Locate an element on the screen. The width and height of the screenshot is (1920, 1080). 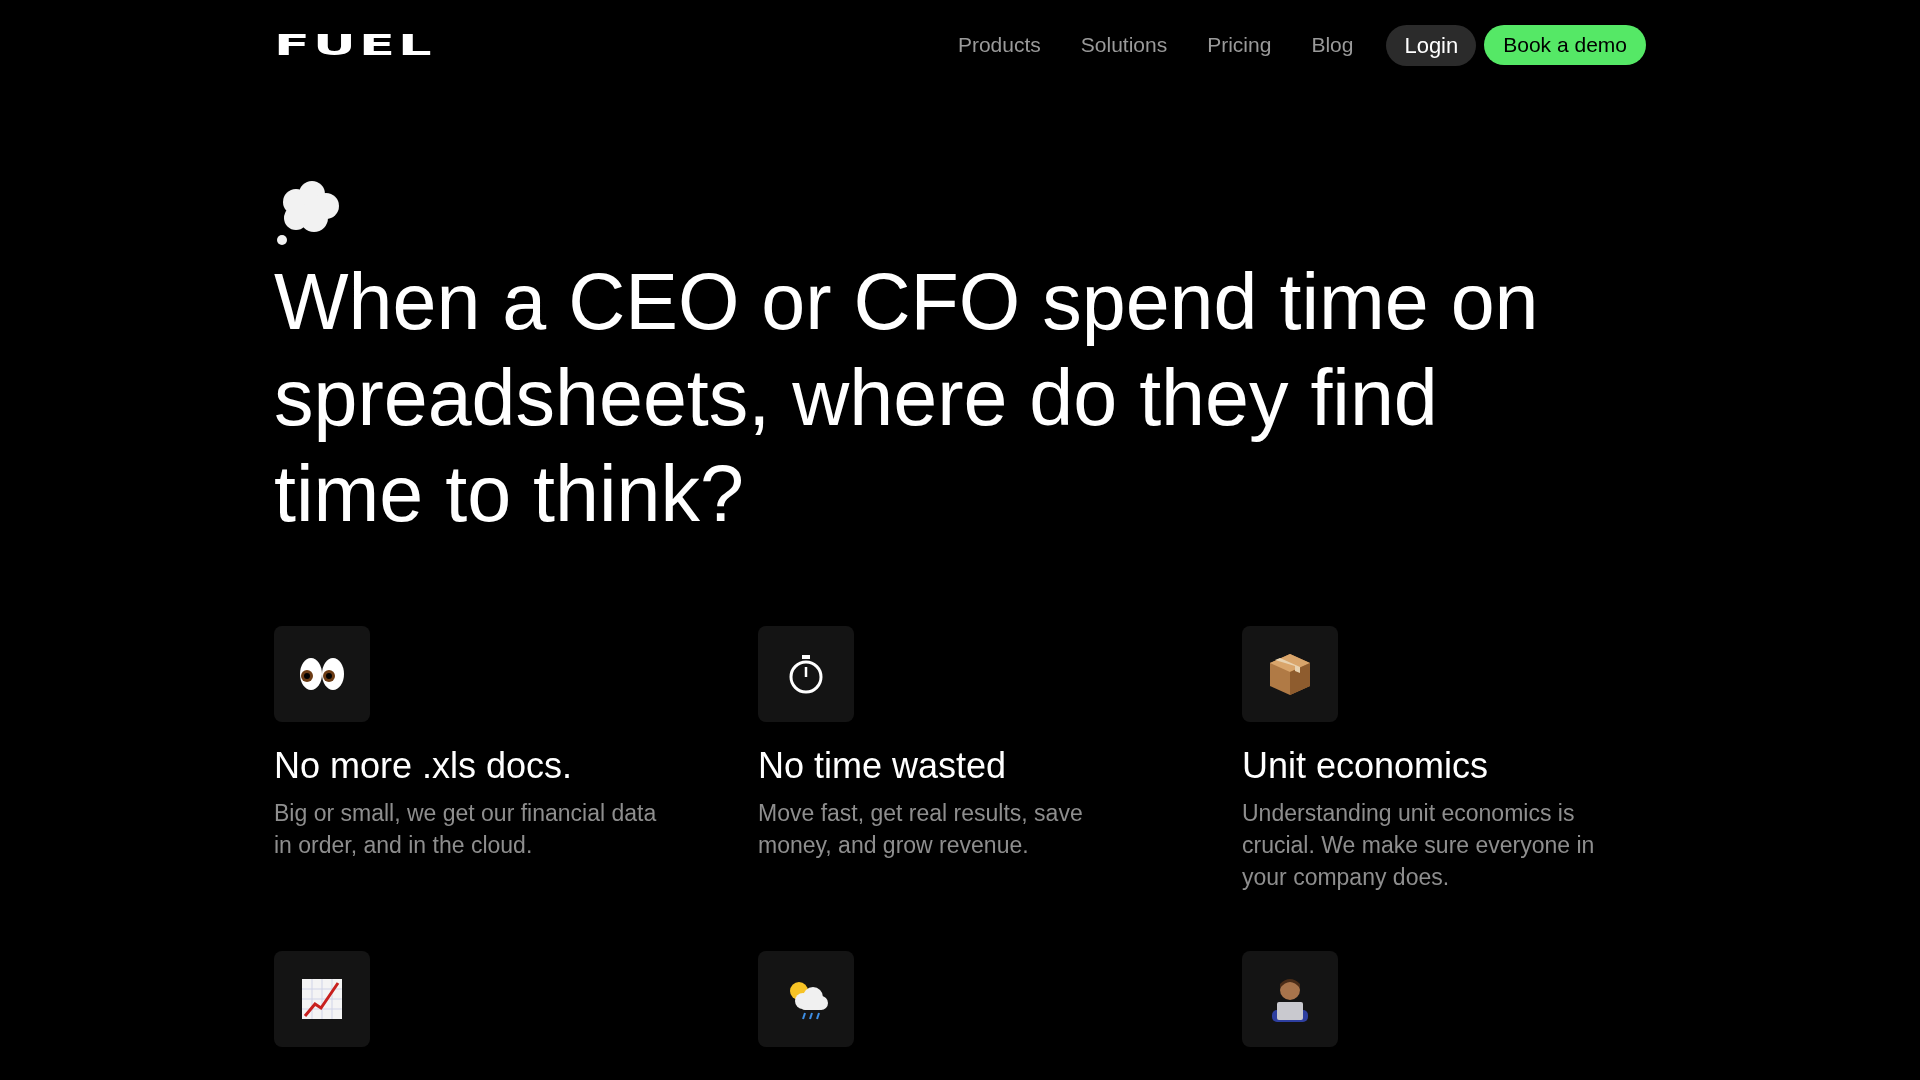
login-button: Login is located at coordinates (1431, 45).